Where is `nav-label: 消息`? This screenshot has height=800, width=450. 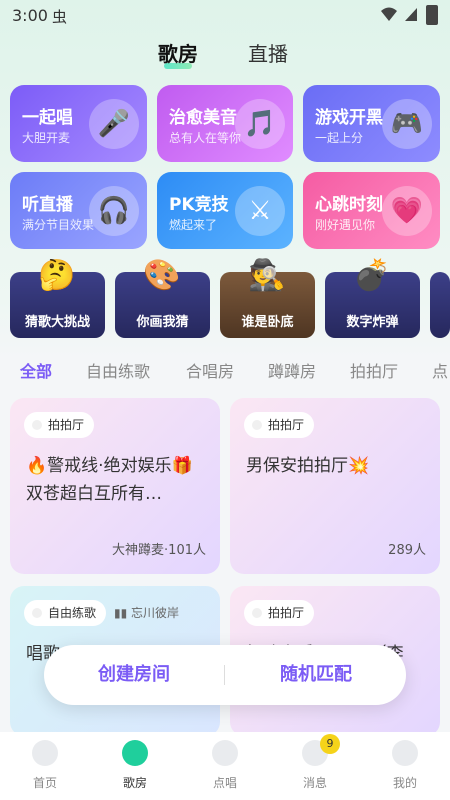
nav-label: 消息 is located at coordinates (314, 783).